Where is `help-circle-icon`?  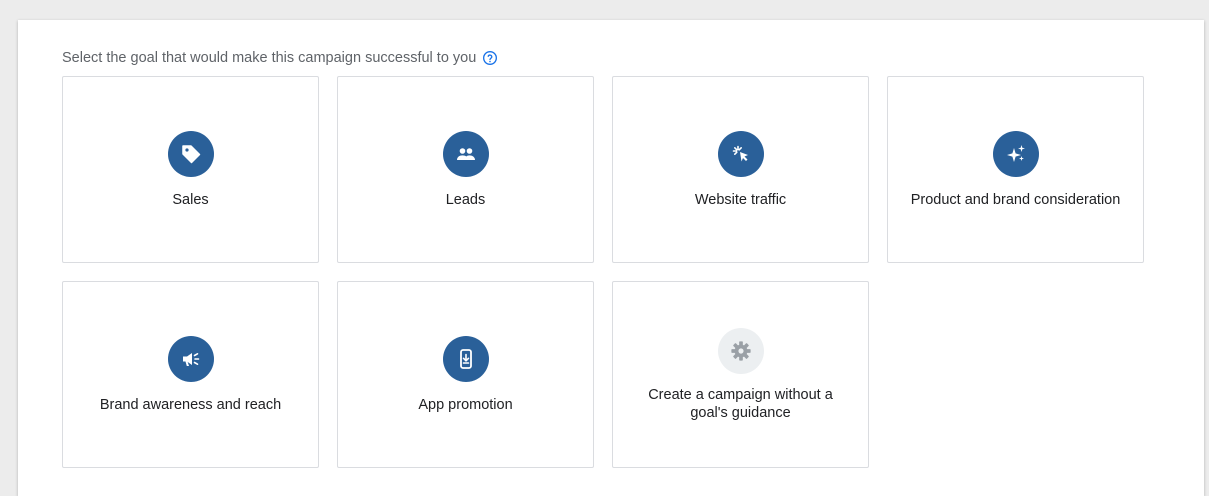
help-circle-icon is located at coordinates (490, 58).